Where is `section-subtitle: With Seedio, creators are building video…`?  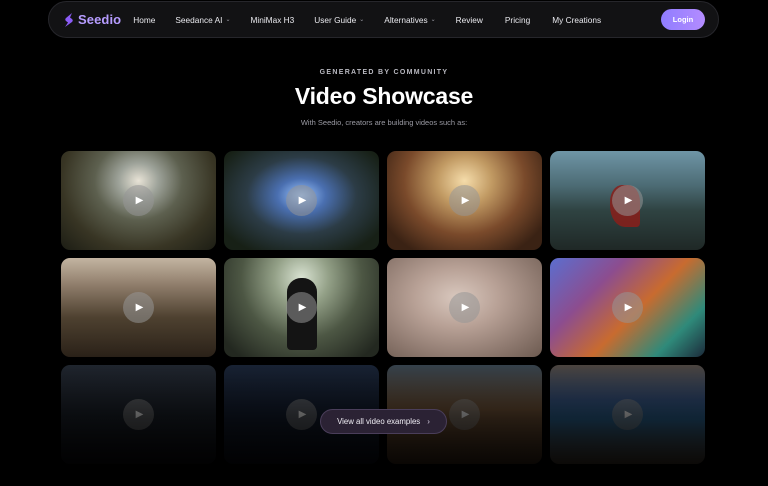 section-subtitle: With Seedio, creators are building video… is located at coordinates (384, 122).